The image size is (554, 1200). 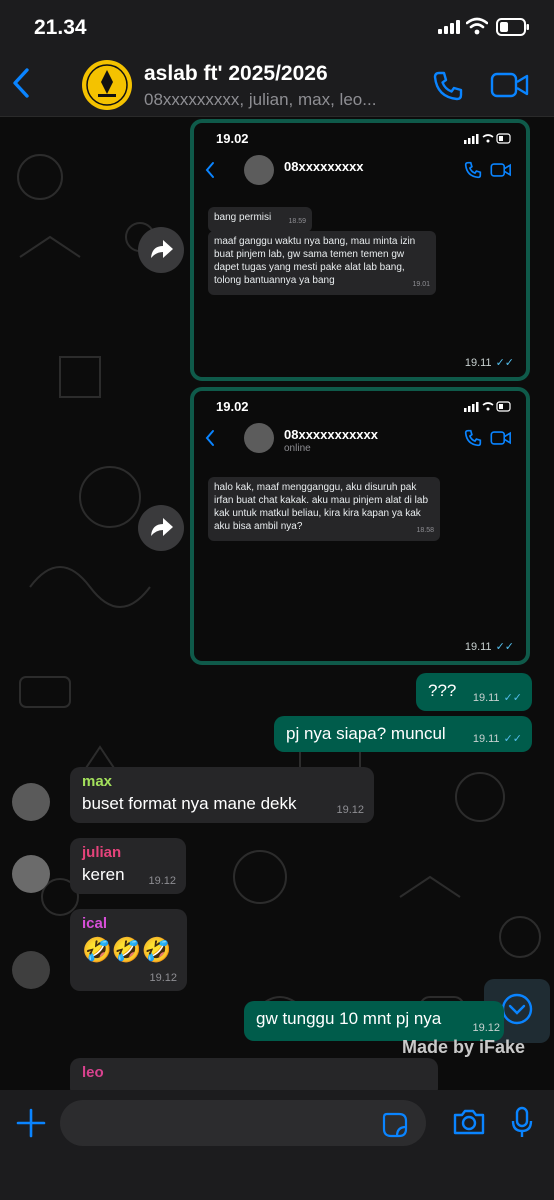 I want to click on sender-name: leo, so click(x=254, y=1072).